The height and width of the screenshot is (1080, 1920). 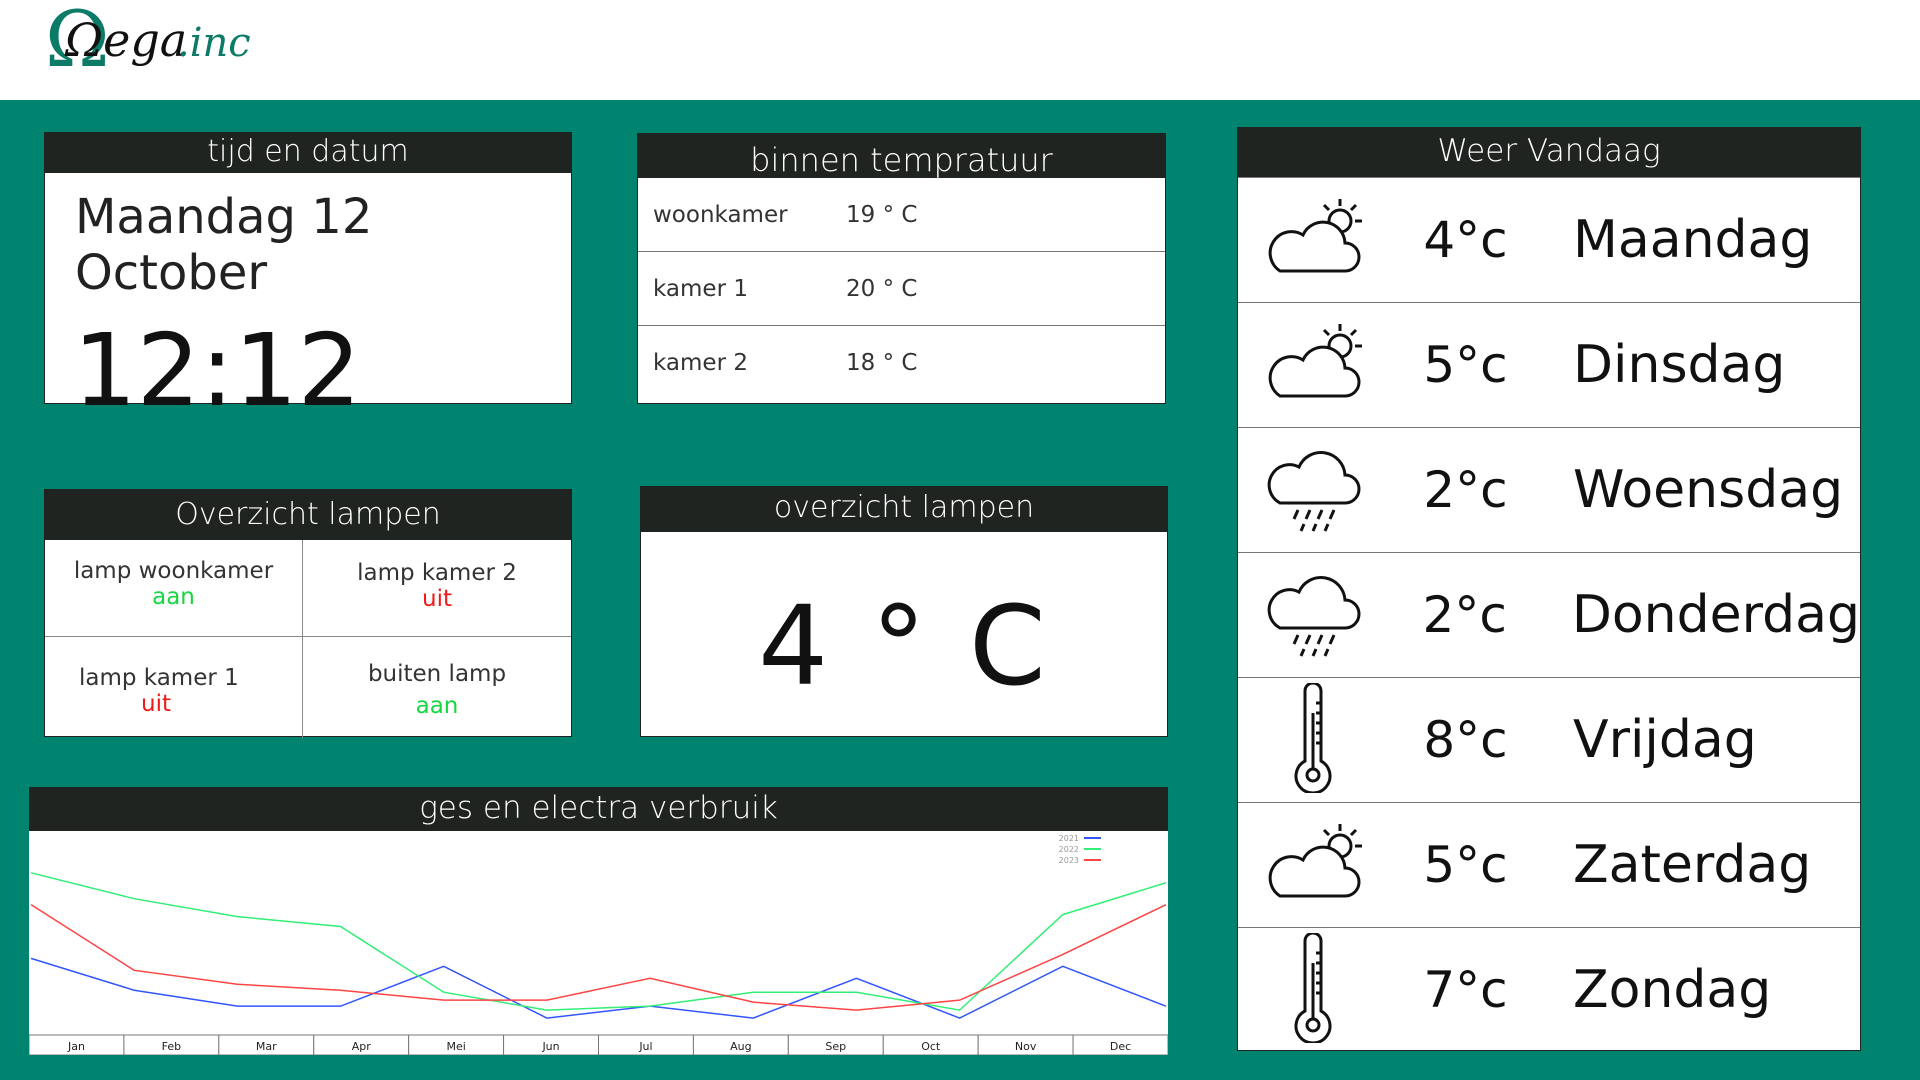 What do you see at coordinates (931, 1046) in the screenshot?
I see `x-tick-label: Oct` at bounding box center [931, 1046].